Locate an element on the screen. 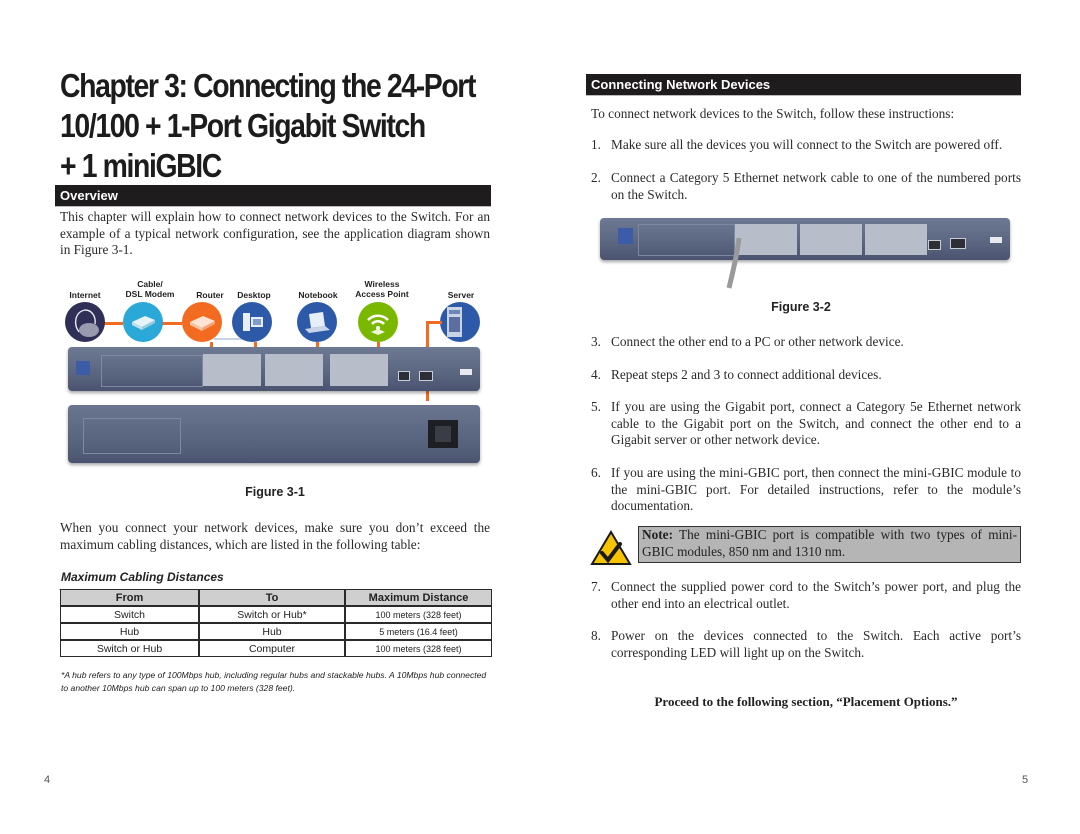 The height and width of the screenshot is (834, 1080). step-number: 8. is located at coordinates (596, 635).